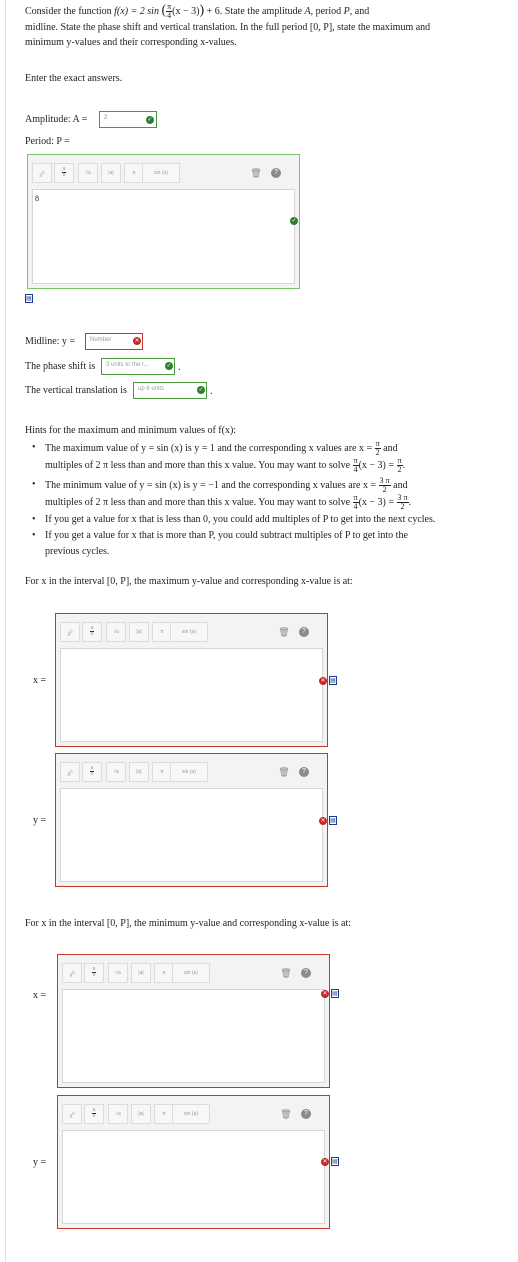 The width and height of the screenshot is (518, 1262). What do you see at coordinates (191, 695) in the screenshot?
I see `max-x-answer-area` at bounding box center [191, 695].